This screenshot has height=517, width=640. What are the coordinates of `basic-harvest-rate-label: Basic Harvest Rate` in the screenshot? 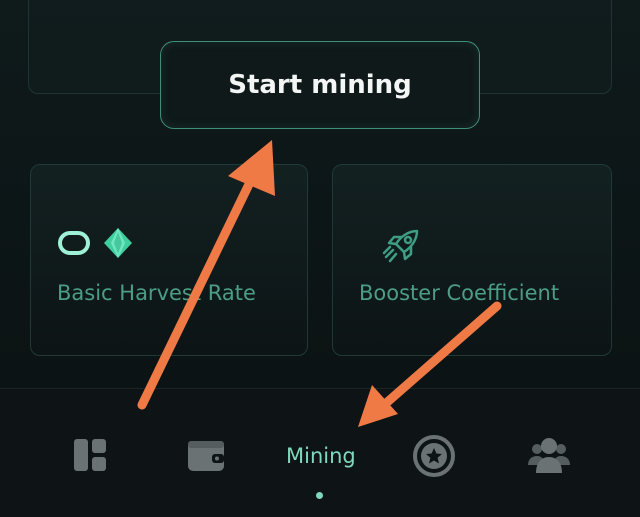 It's located at (156, 293).